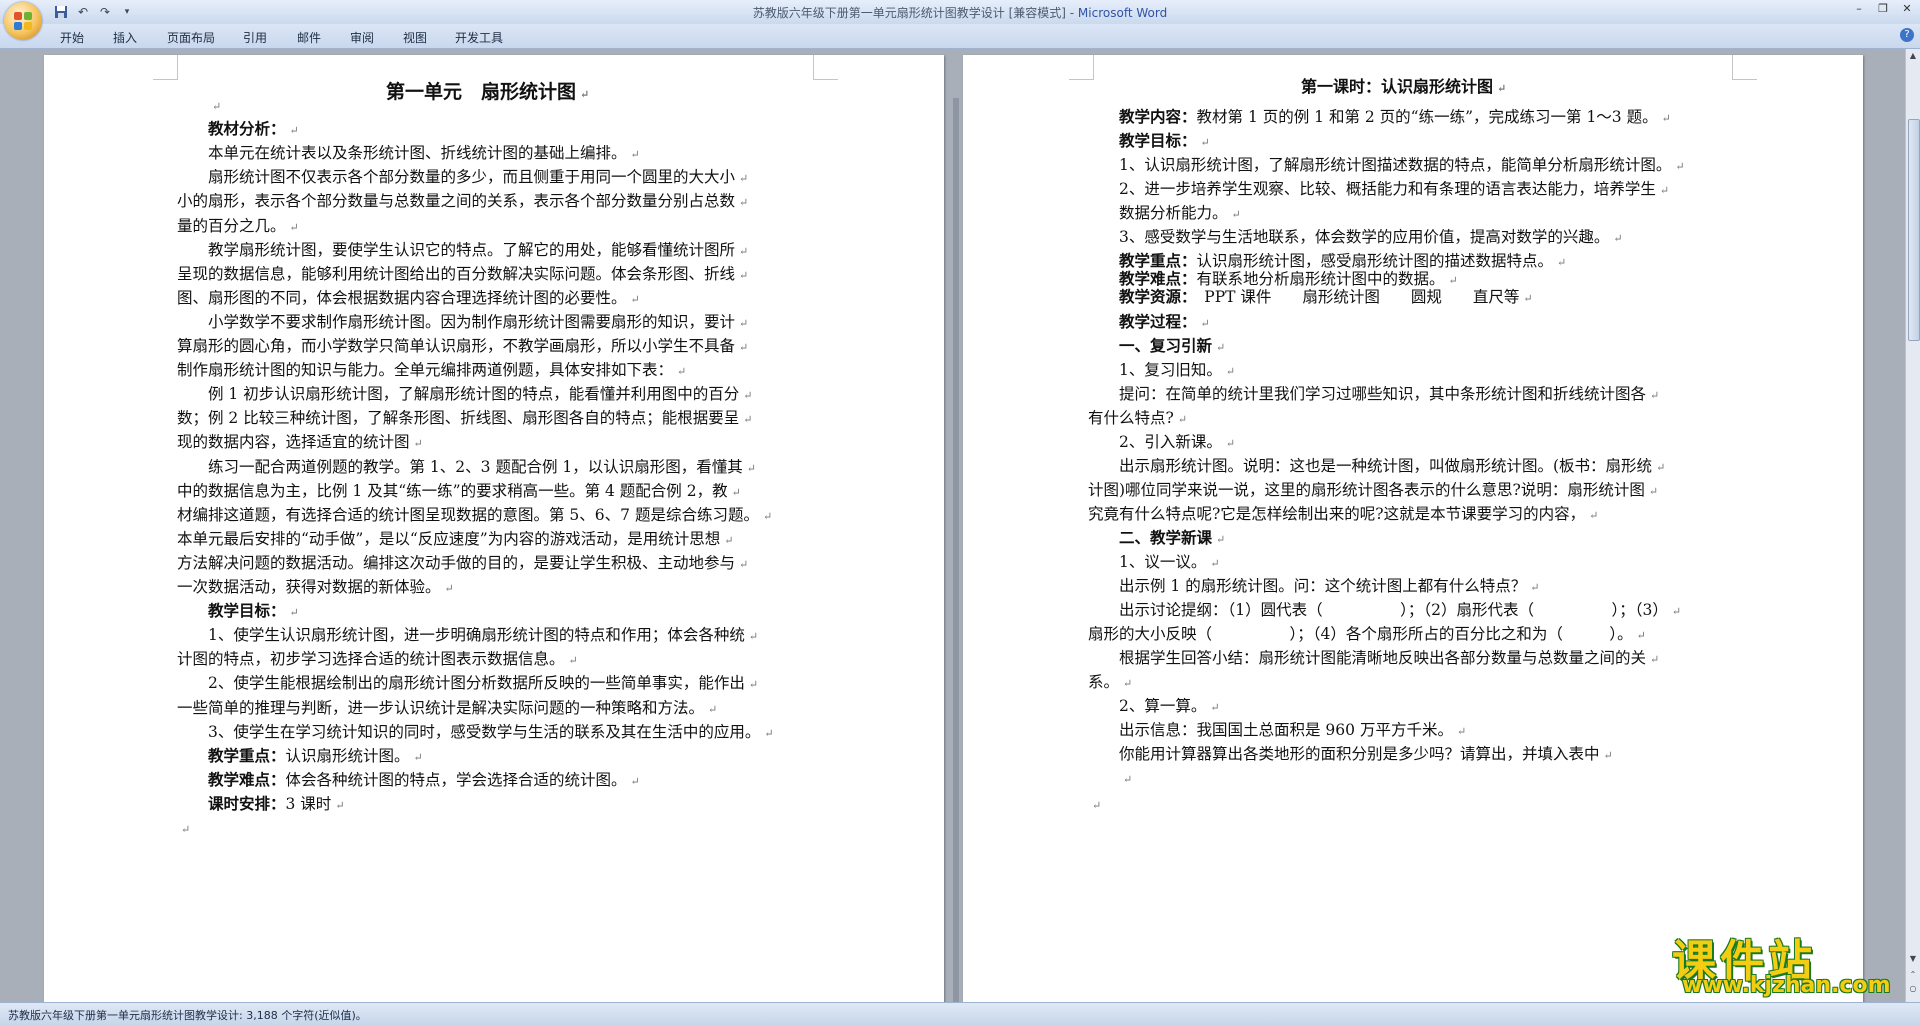  What do you see at coordinates (1395, 165) in the screenshot?
I see `line-text: 1、认识扇形统计图，了解扇形统计图描述数据的特点，能简单分析扇形统计图。` at bounding box center [1395, 165].